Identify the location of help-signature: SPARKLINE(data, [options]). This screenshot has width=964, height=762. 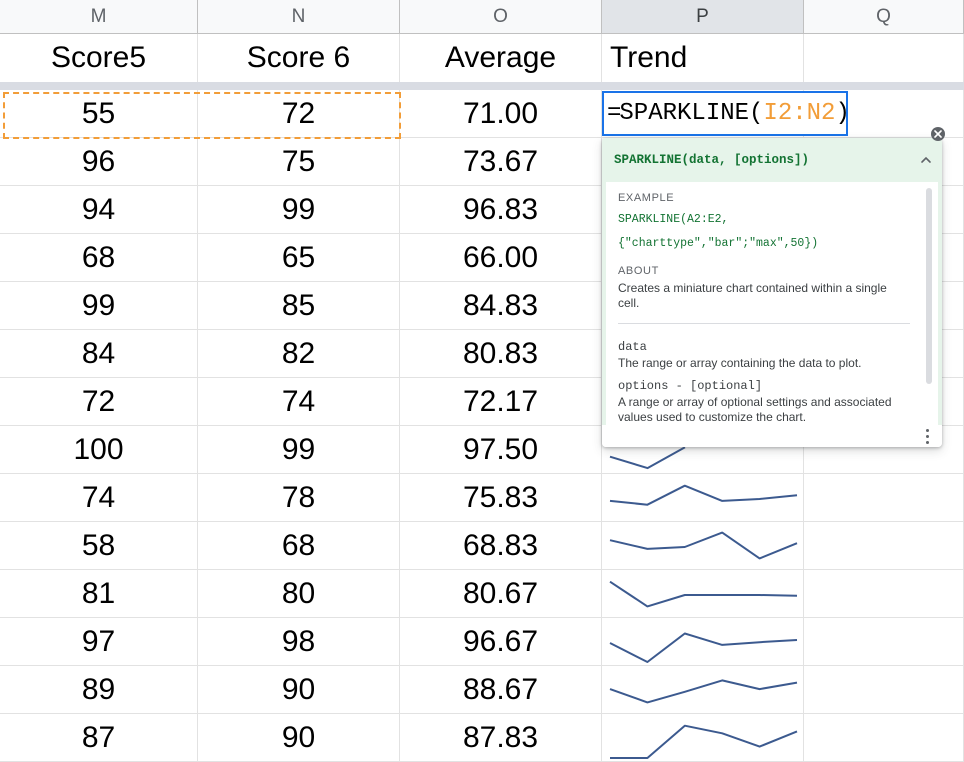
(772, 160).